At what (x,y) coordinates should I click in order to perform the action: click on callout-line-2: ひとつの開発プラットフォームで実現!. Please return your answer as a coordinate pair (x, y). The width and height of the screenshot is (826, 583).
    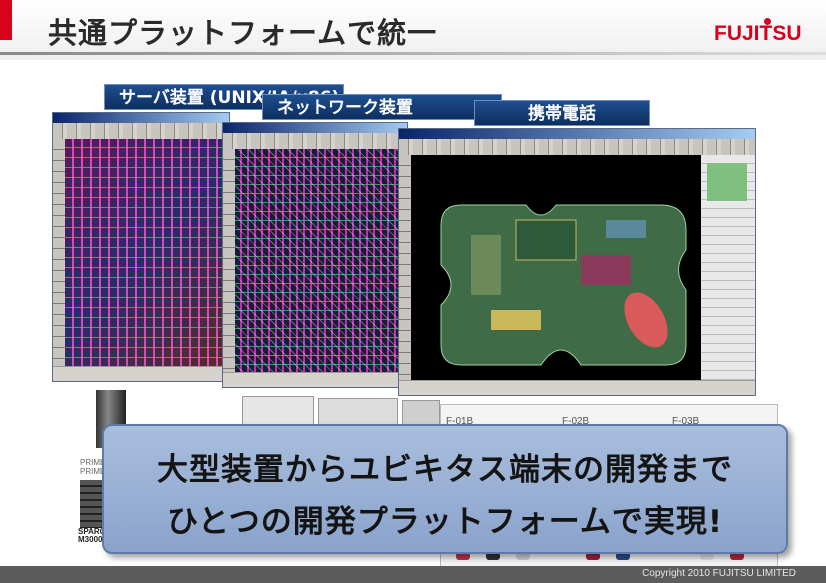
    Looking at the image, I should click on (445, 522).